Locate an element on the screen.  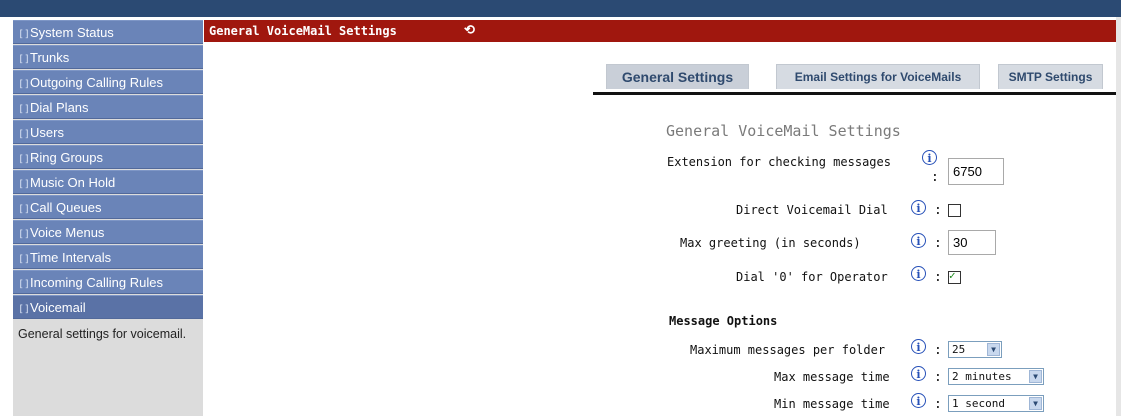
sidebar-item-label: Users is located at coordinates (47, 132).